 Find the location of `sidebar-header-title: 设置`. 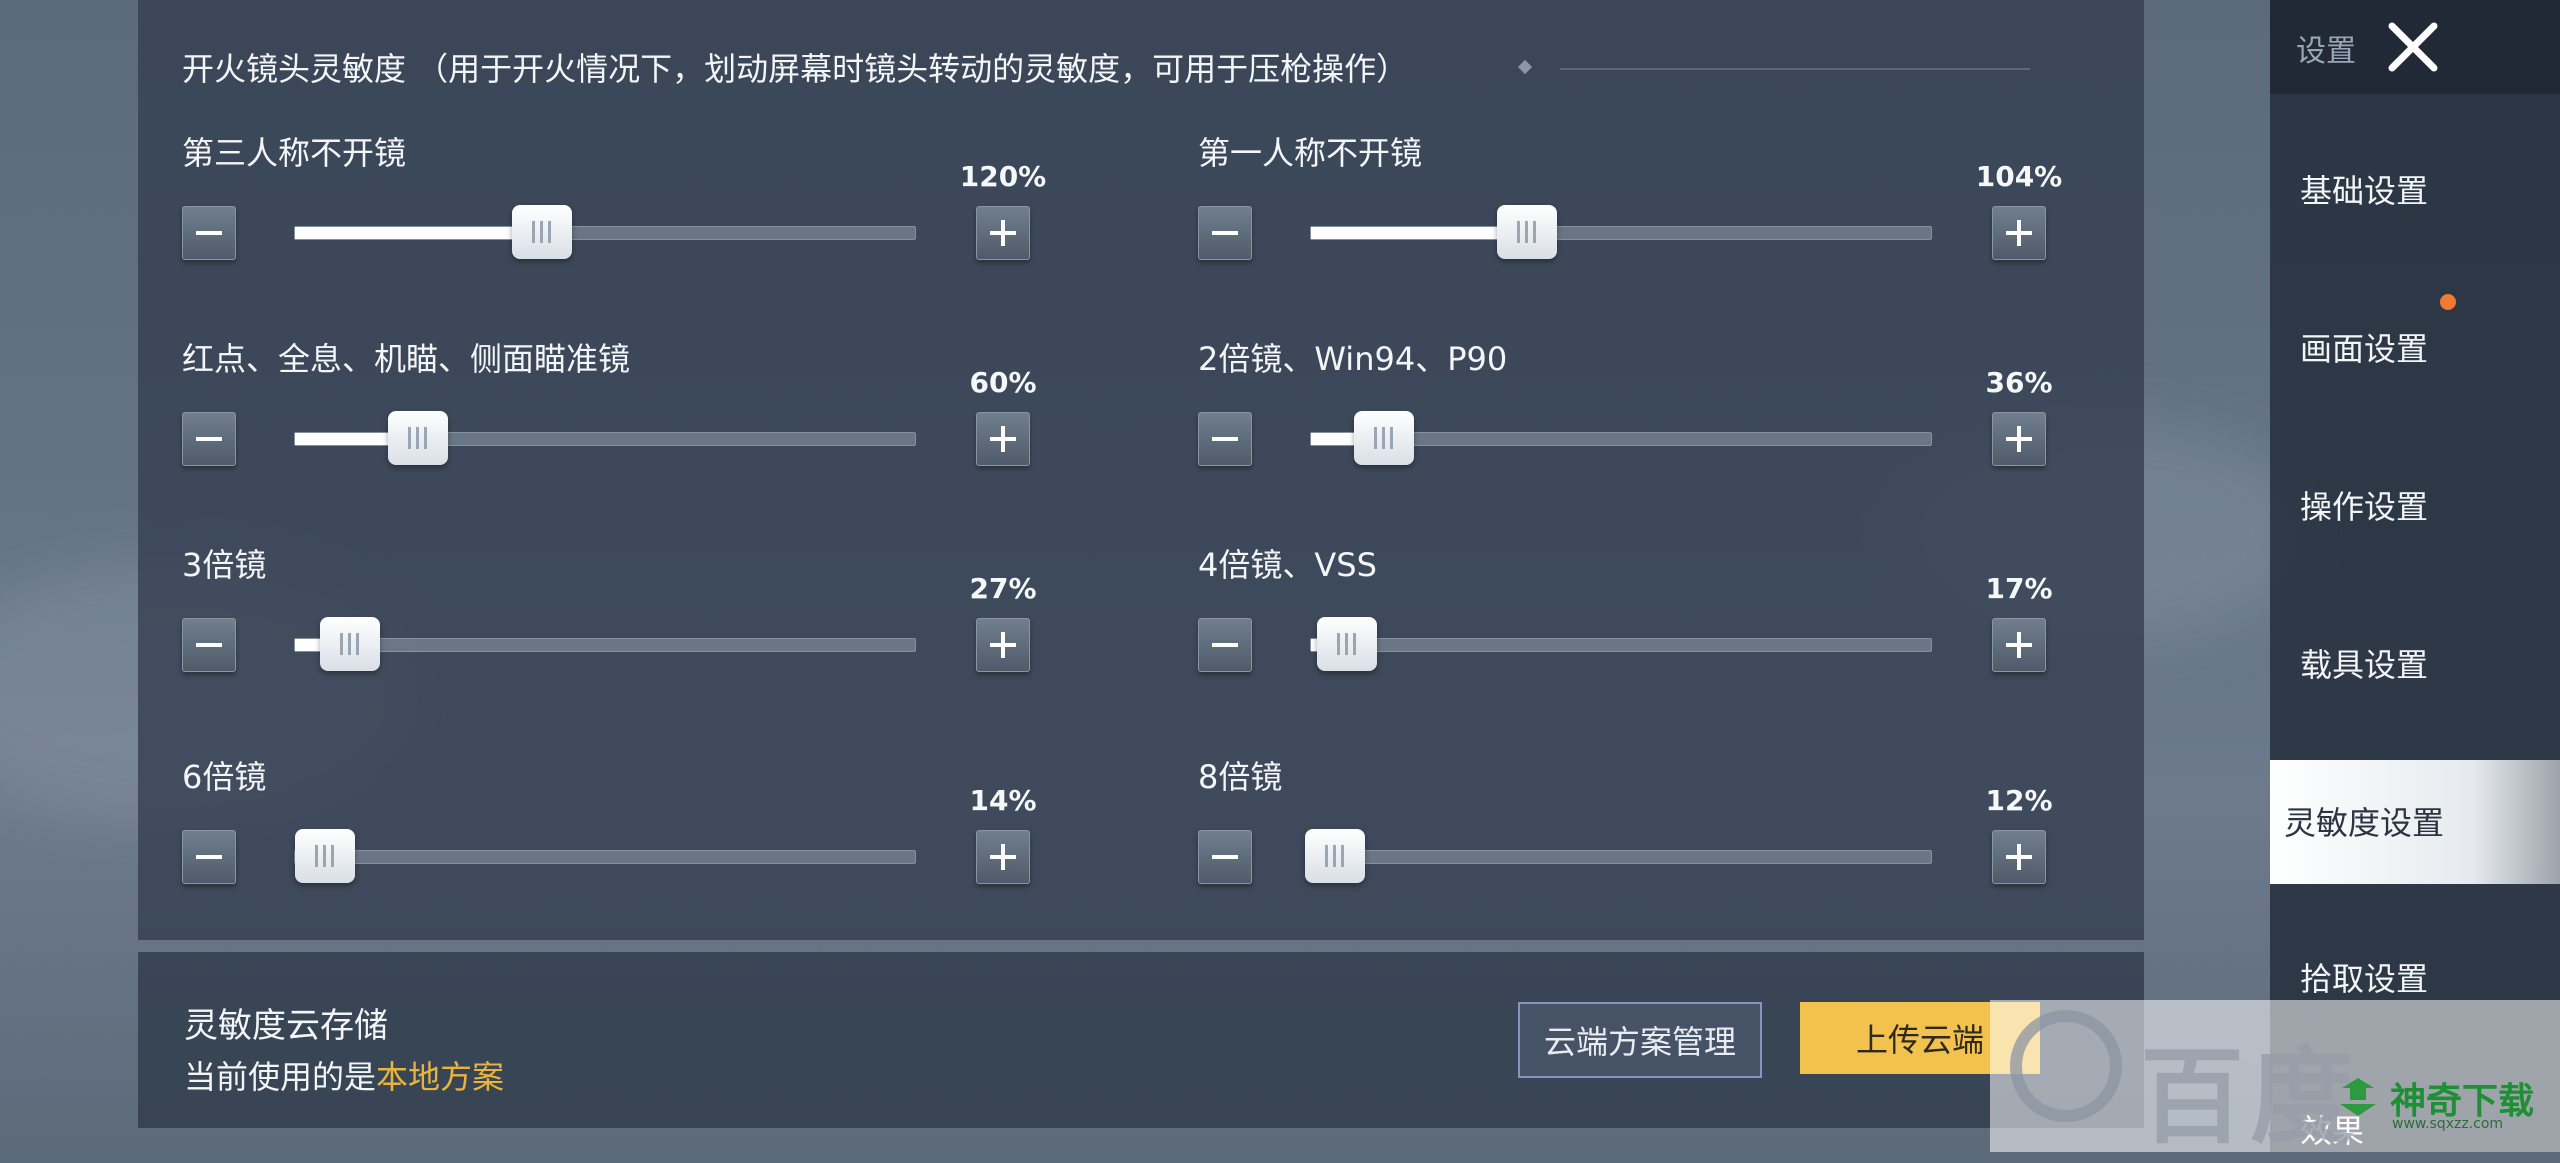

sidebar-header-title: 设置 is located at coordinates (2326, 51).